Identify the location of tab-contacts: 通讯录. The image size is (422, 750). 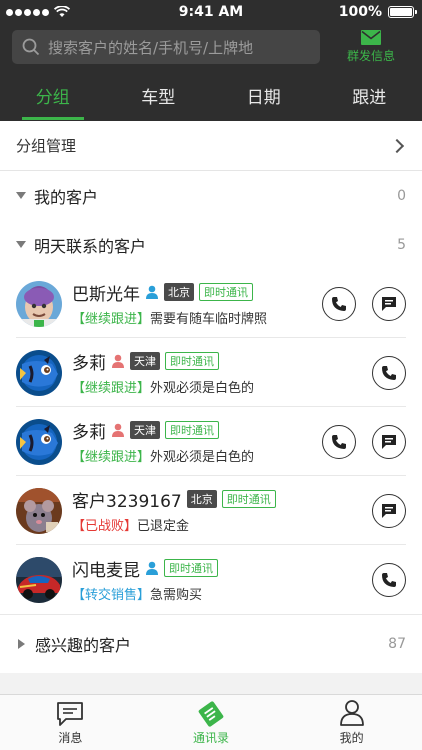
(211, 722).